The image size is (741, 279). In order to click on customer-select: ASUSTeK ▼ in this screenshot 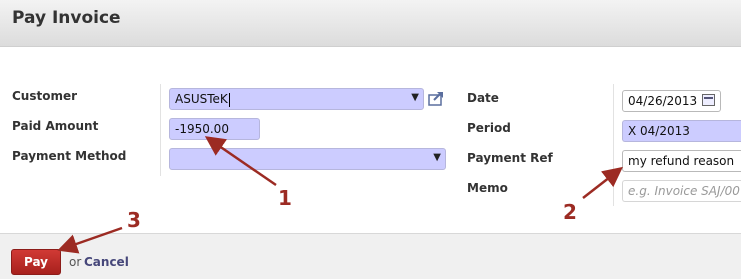, I will do `click(296, 99)`.